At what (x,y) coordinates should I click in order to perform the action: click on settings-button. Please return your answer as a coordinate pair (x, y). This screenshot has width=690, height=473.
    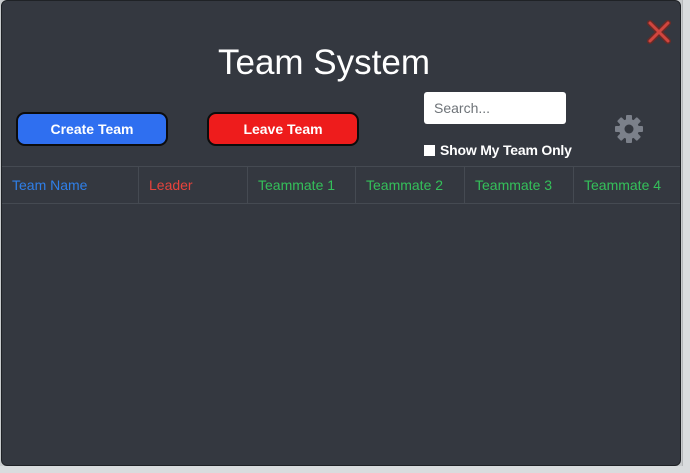
    Looking at the image, I should click on (629, 129).